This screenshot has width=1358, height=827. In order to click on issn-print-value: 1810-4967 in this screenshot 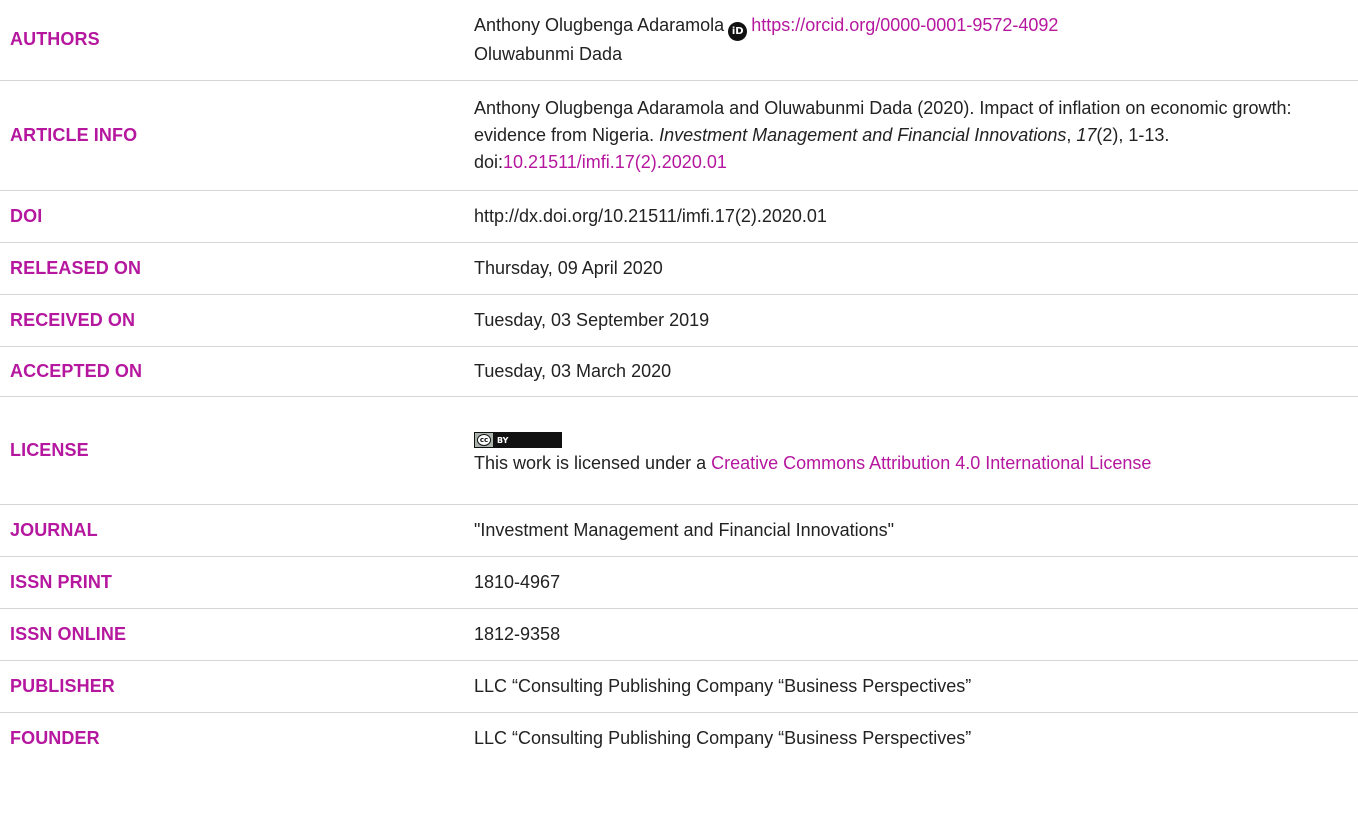, I will do `click(916, 582)`.